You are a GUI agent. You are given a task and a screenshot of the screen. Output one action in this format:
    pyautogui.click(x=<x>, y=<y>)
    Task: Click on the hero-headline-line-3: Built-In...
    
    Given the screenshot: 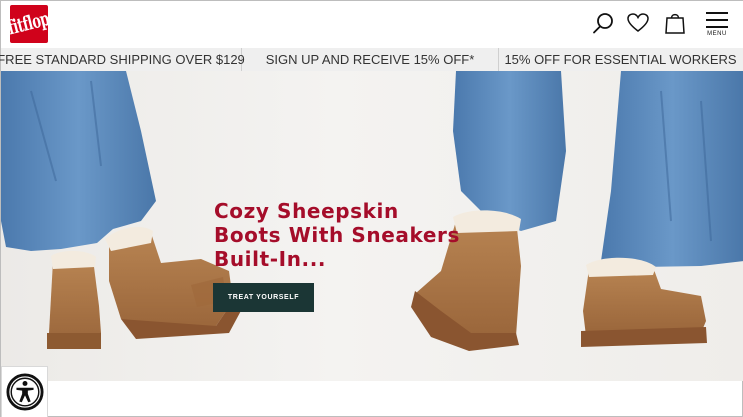 What is the action you would take?
    pyautogui.click(x=270, y=259)
    